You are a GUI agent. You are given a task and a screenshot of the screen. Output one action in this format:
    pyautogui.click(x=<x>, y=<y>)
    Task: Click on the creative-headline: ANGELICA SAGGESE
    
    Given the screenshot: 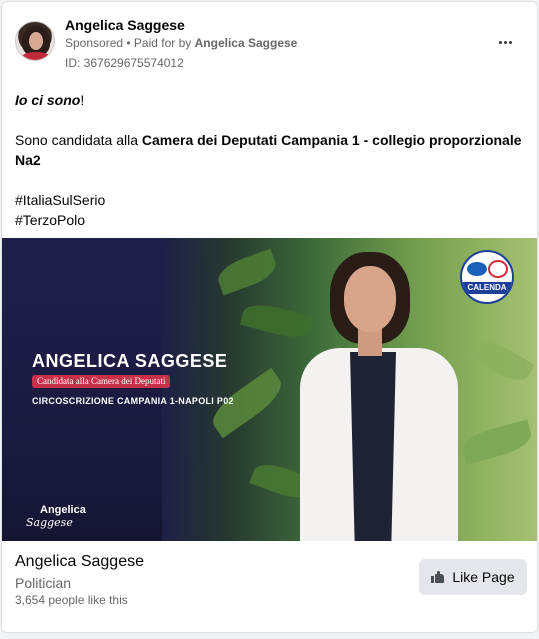 What is the action you would take?
    pyautogui.click(x=130, y=361)
    